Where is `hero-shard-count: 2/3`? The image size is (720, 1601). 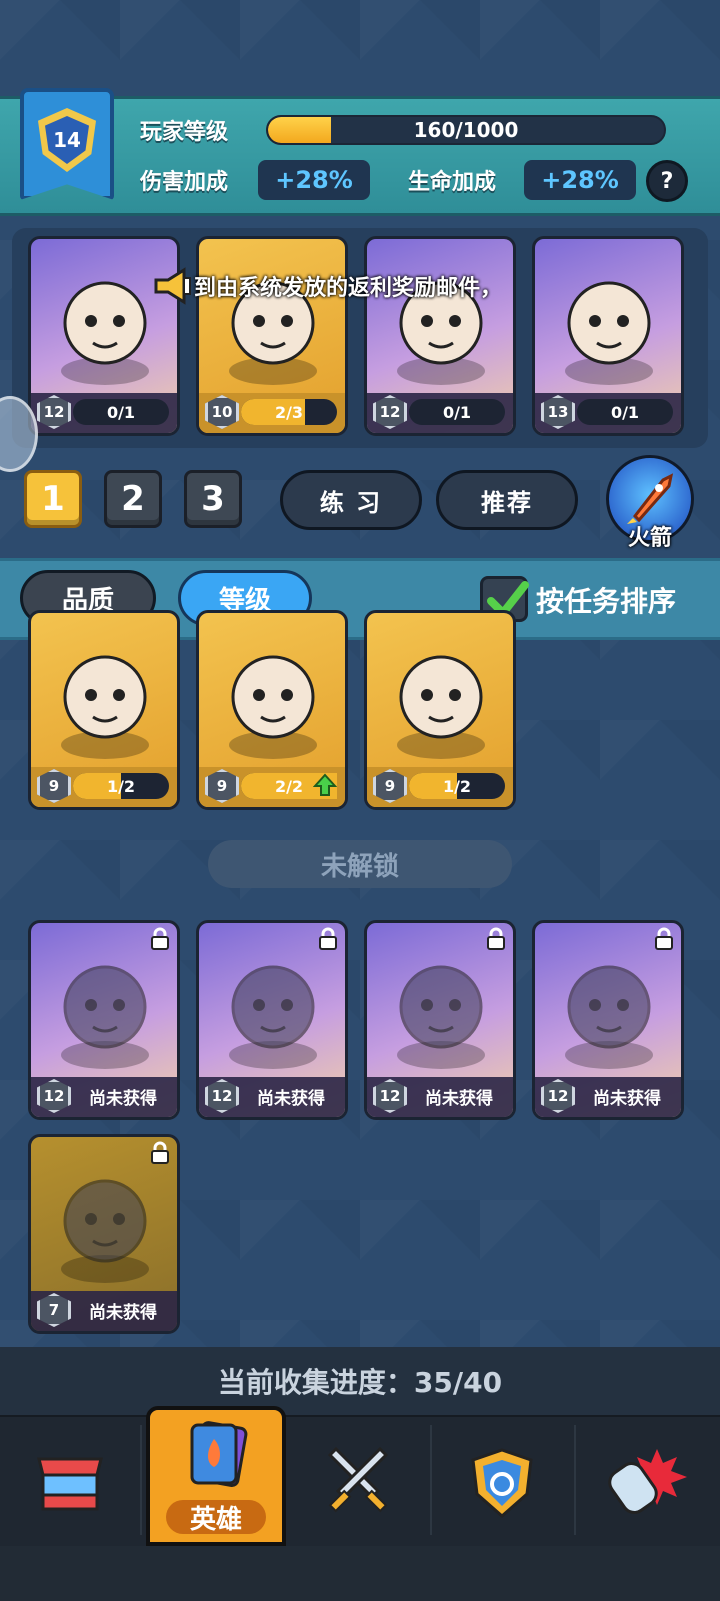
hero-shard-count: 2/3 is located at coordinates (289, 412).